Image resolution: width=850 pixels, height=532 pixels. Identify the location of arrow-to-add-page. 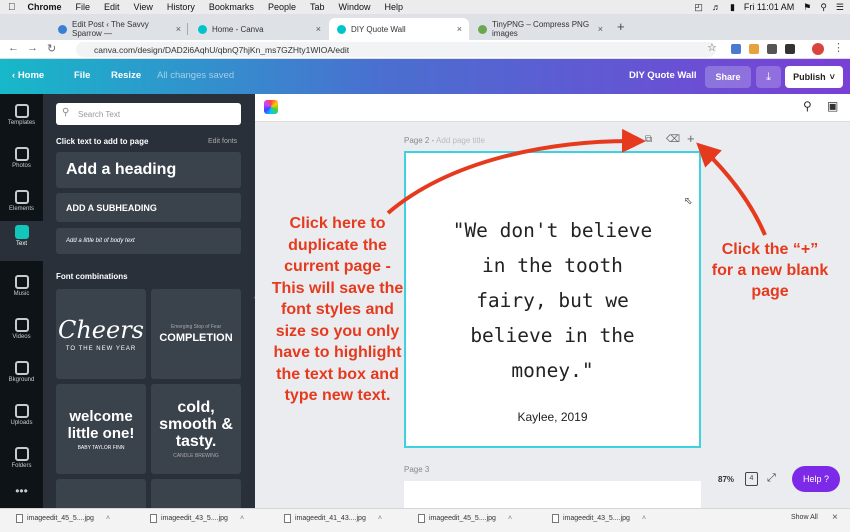
(731, 189).